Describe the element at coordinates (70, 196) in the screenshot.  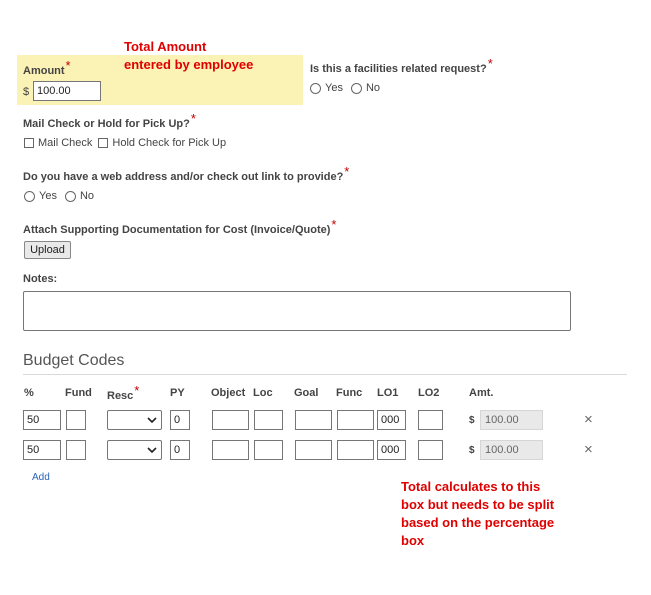
I see `web-address-no-radio` at that location.